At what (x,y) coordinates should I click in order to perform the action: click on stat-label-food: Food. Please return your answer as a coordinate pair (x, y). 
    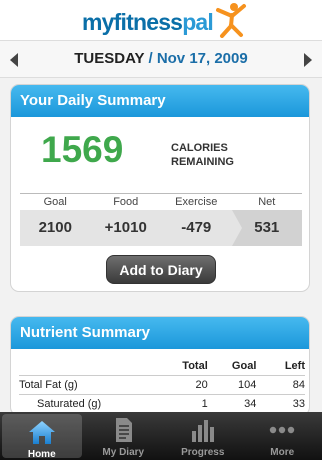
    Looking at the image, I should click on (126, 202).